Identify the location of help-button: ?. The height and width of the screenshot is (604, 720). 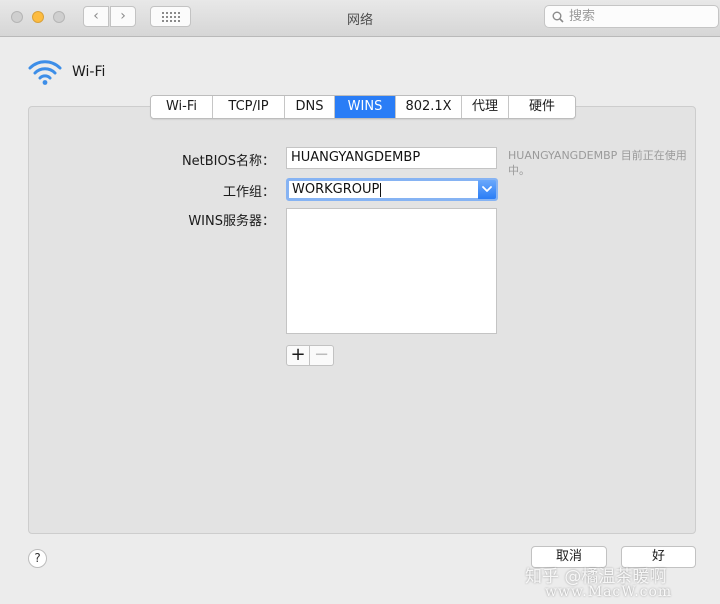
(37, 558).